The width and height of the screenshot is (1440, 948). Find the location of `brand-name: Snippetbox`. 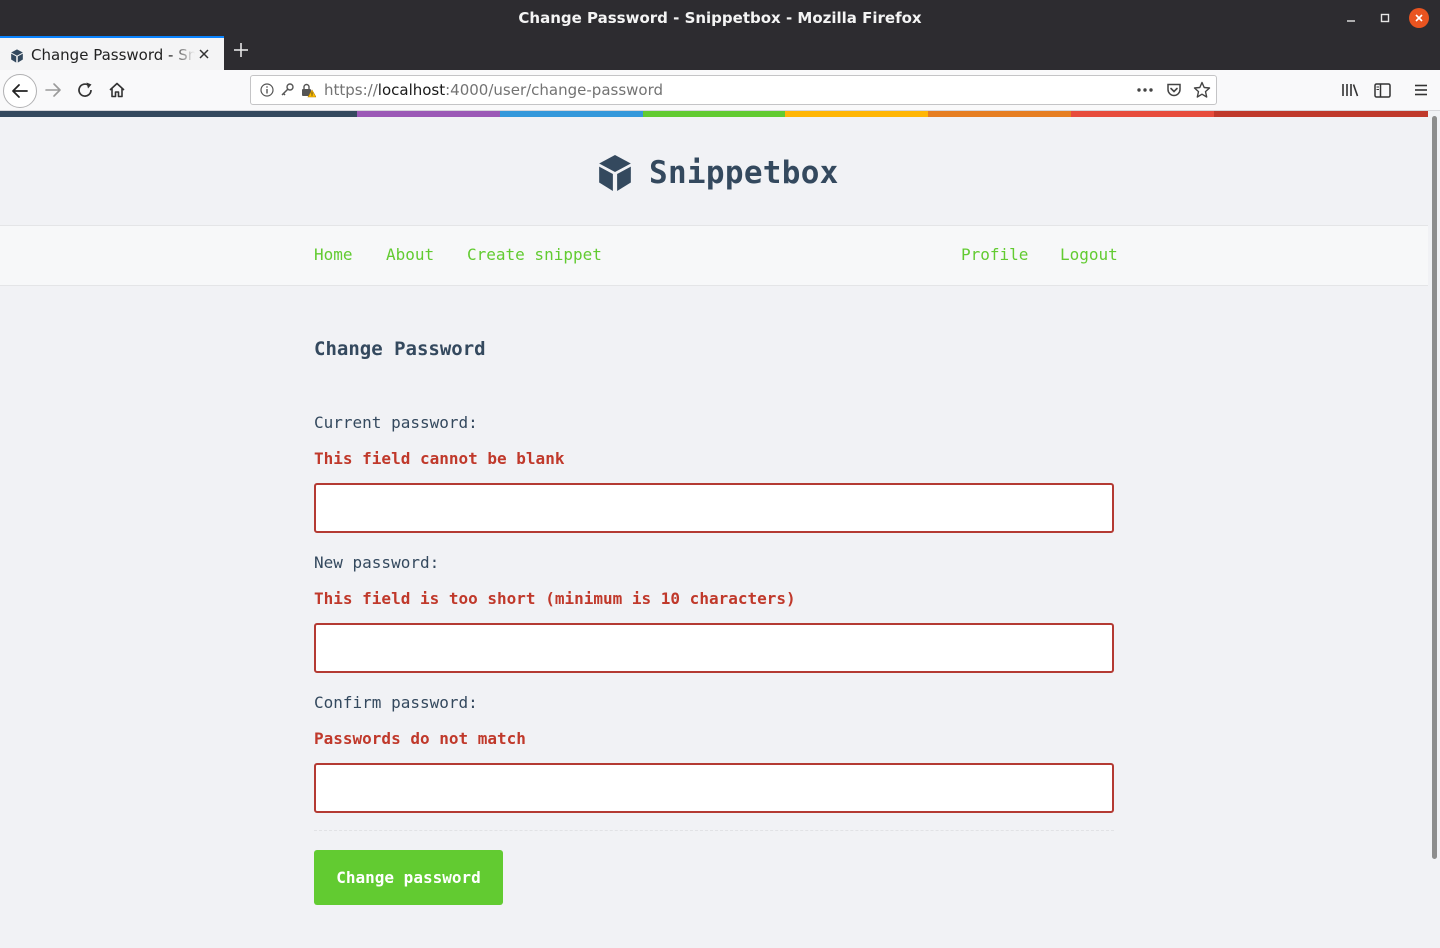

brand-name: Snippetbox is located at coordinates (744, 173).